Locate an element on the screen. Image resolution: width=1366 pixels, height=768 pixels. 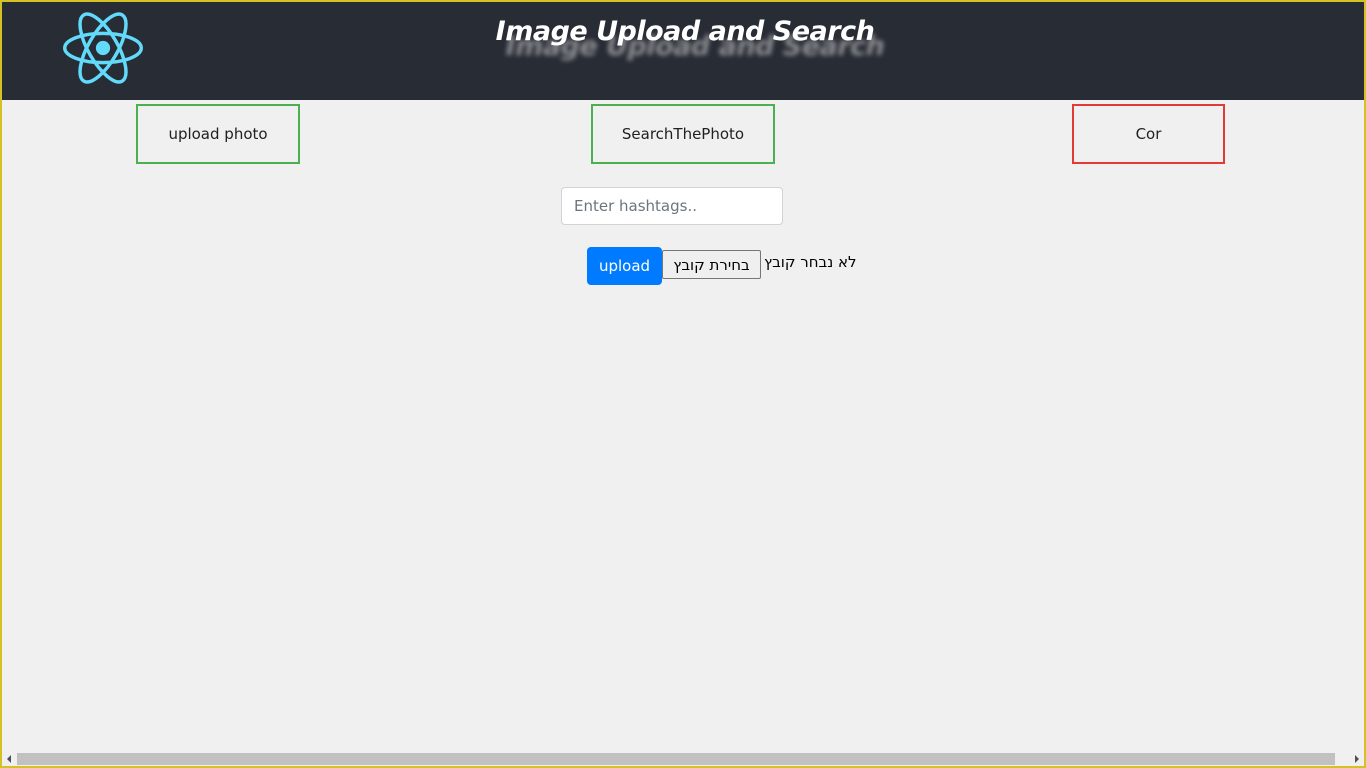
upload-photo-nav-button: upload photo is located at coordinates (218, 134).